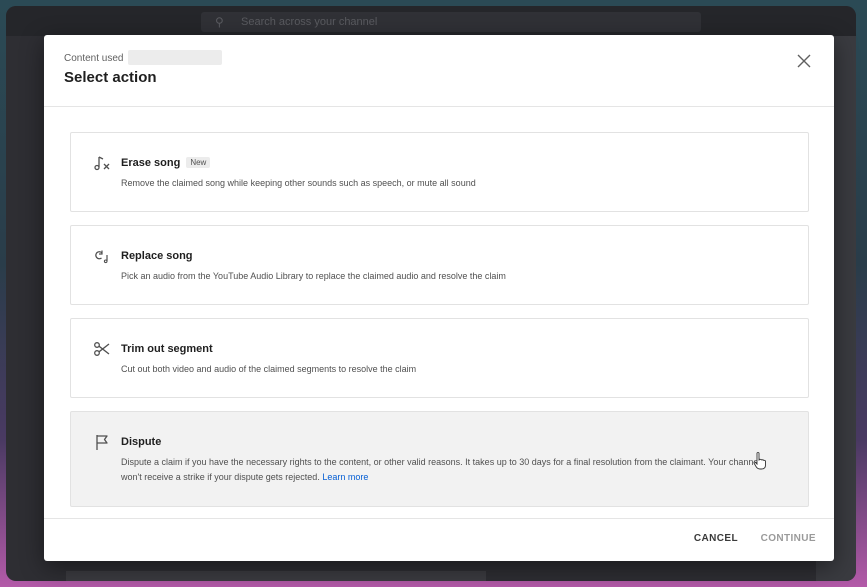  I want to click on close-icon, so click(804, 61).